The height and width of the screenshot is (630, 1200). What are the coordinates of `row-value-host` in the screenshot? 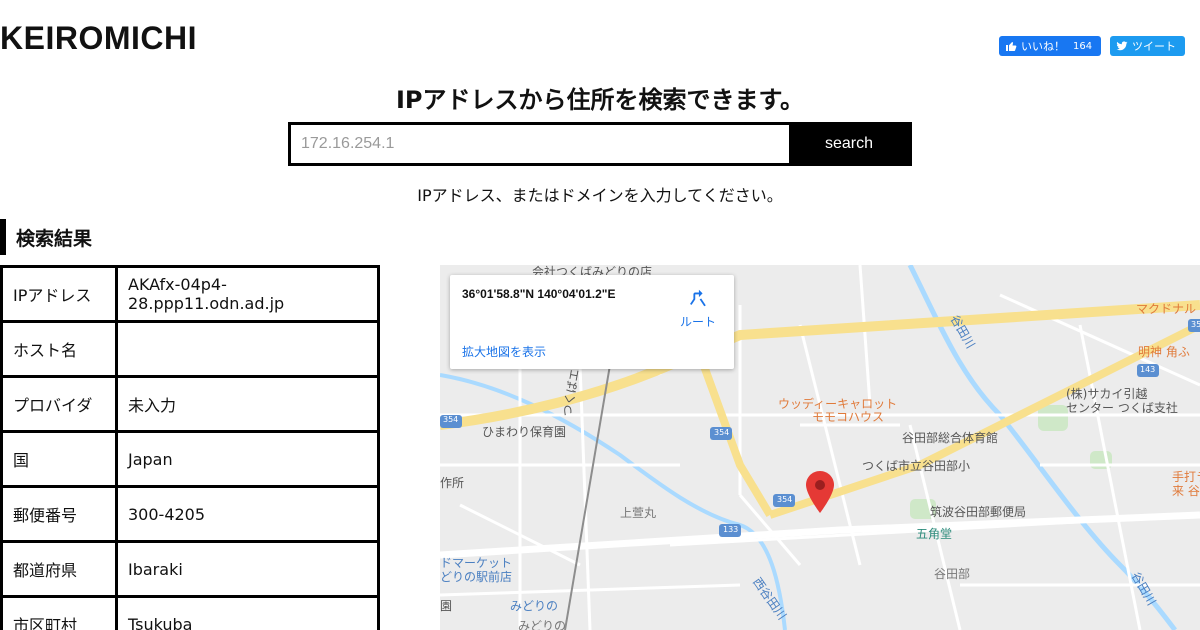 It's located at (247, 349).